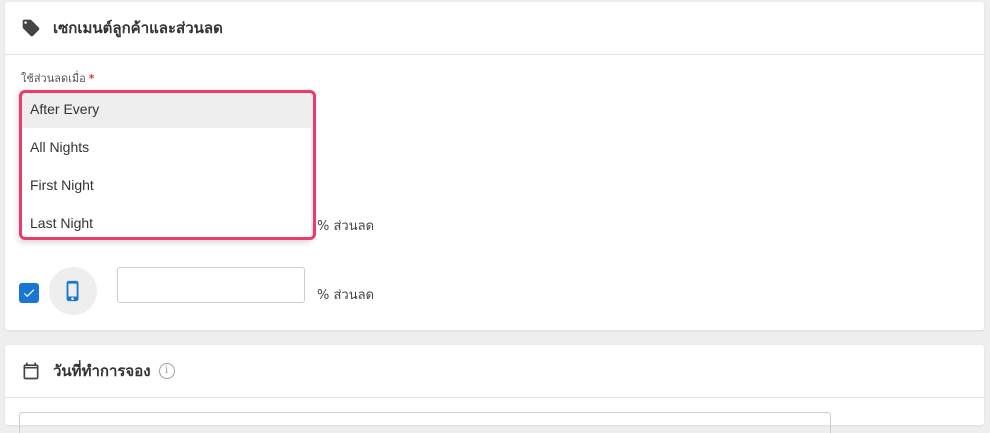 Image resolution: width=990 pixels, height=433 pixels. Describe the element at coordinates (494, 371) in the screenshot. I see `card-header: วันที่ทำการจอง i` at that location.